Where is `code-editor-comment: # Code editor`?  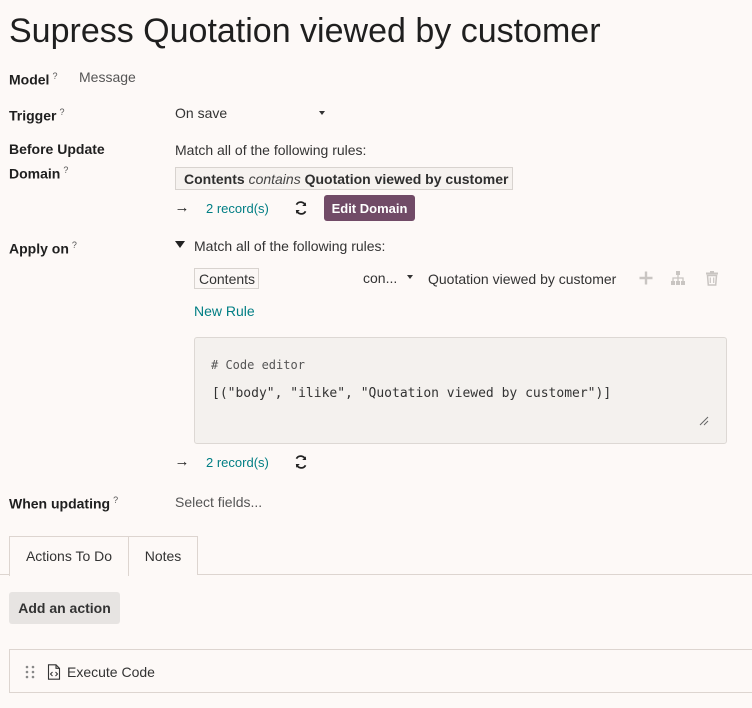
code-editor-comment: # Code editor is located at coordinates (258, 365).